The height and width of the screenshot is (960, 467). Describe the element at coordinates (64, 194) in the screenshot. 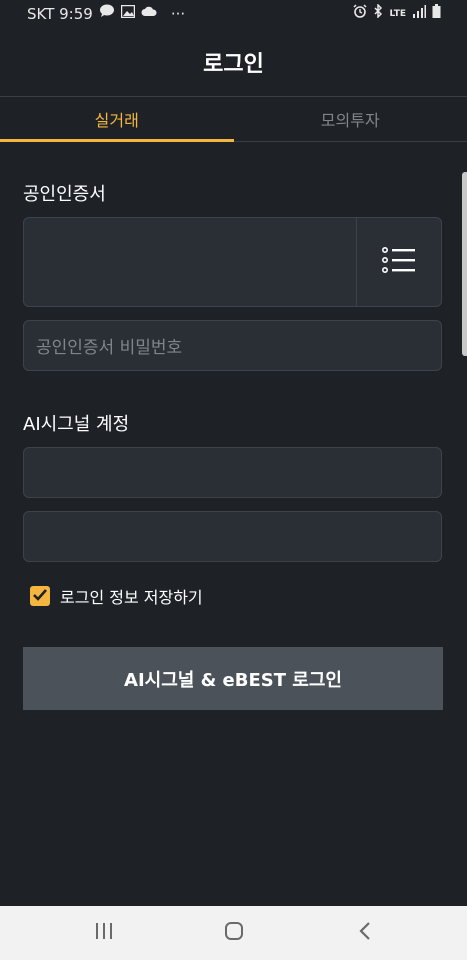

I see `certificate-section-label: 공인인증서` at that location.